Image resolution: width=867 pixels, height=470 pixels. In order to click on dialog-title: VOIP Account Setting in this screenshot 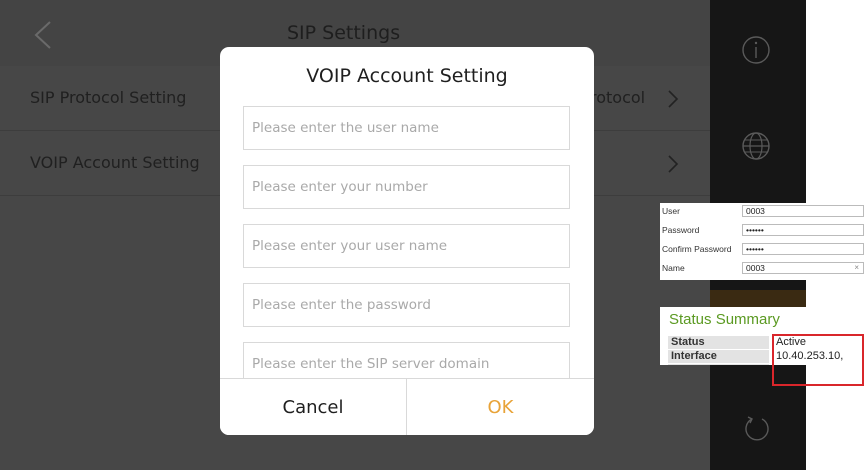, I will do `click(407, 76)`.